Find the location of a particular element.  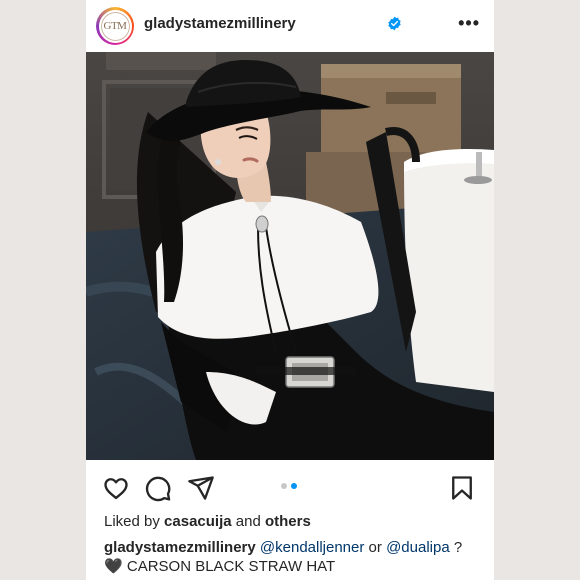

avatar: GTM is located at coordinates (115, 26).